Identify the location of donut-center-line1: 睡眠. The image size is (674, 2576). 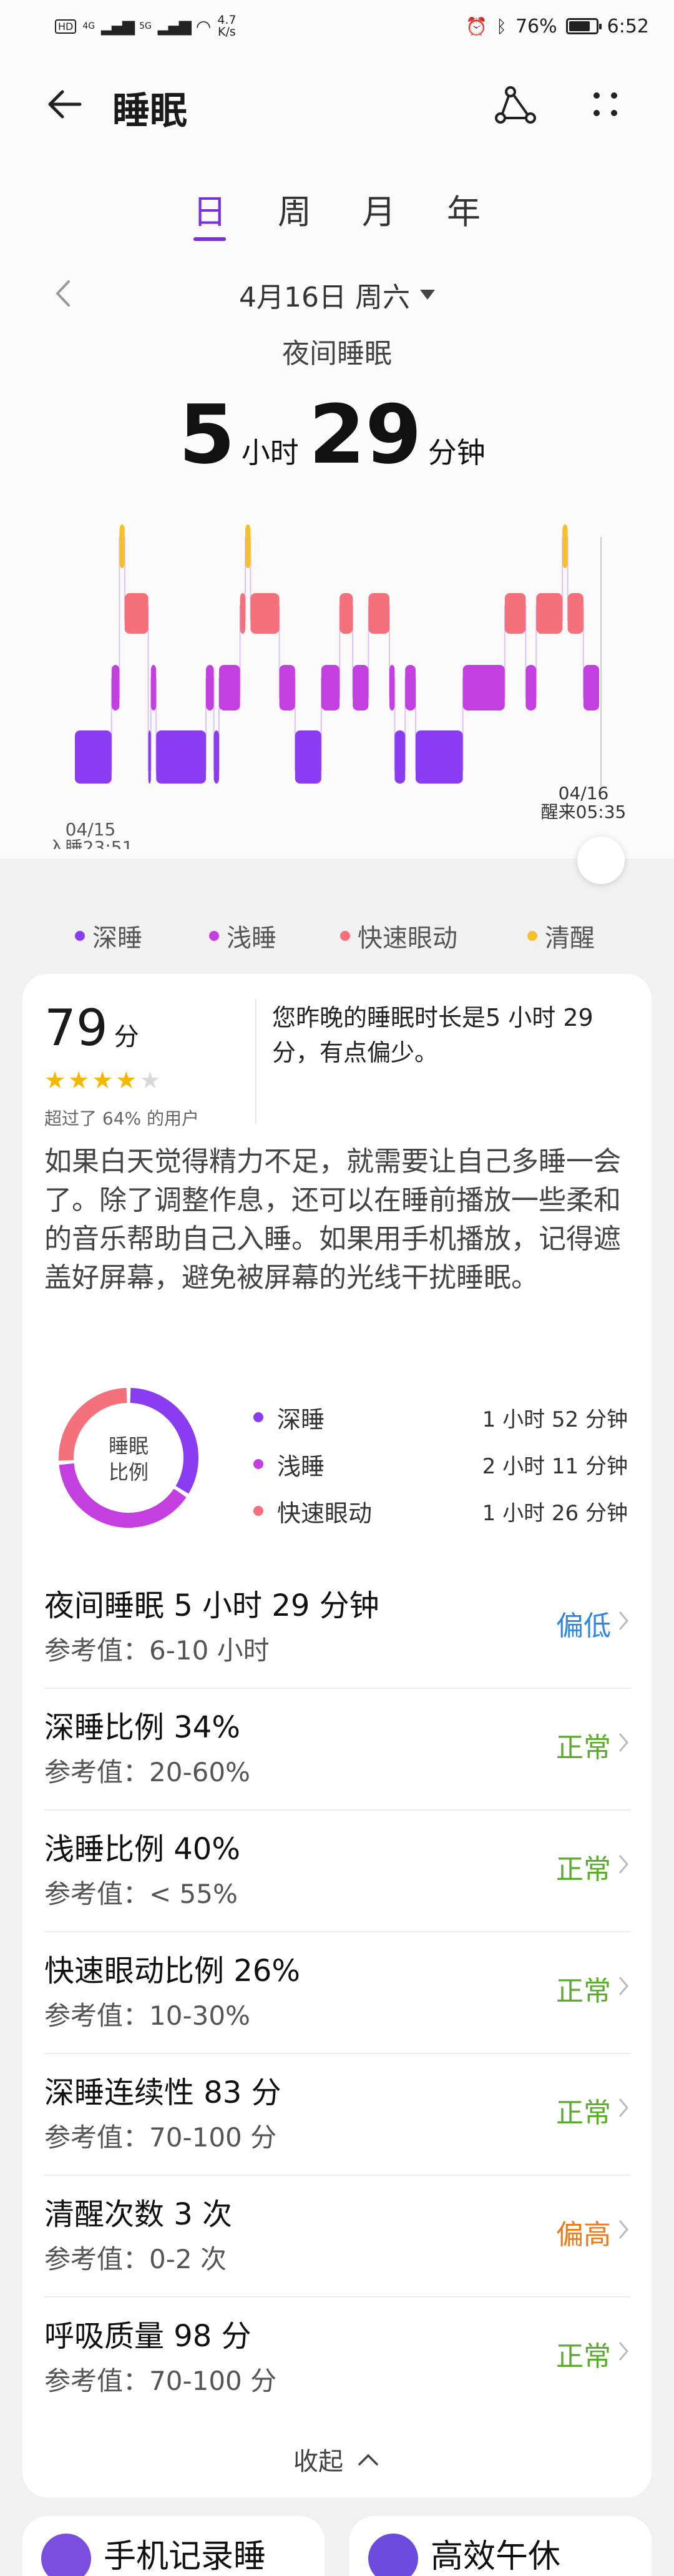
(128, 1446).